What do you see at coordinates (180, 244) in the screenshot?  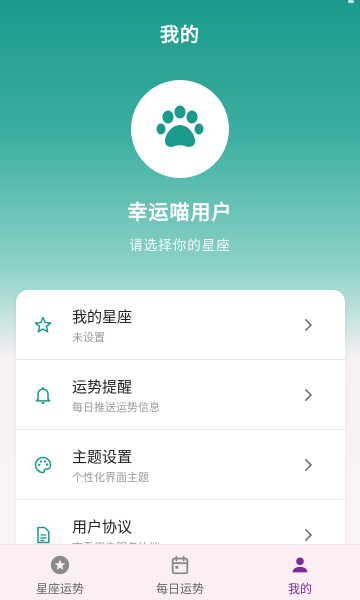 I see `user-subtitle: 请选择你的星座` at bounding box center [180, 244].